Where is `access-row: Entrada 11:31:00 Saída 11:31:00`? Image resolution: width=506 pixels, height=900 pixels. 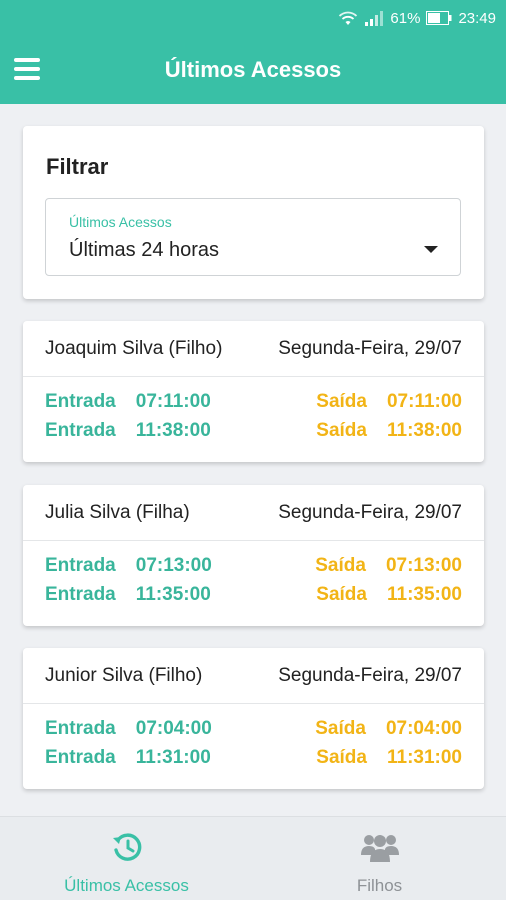 access-row: Entrada 11:31:00 Saída 11:31:00 is located at coordinates (253, 761).